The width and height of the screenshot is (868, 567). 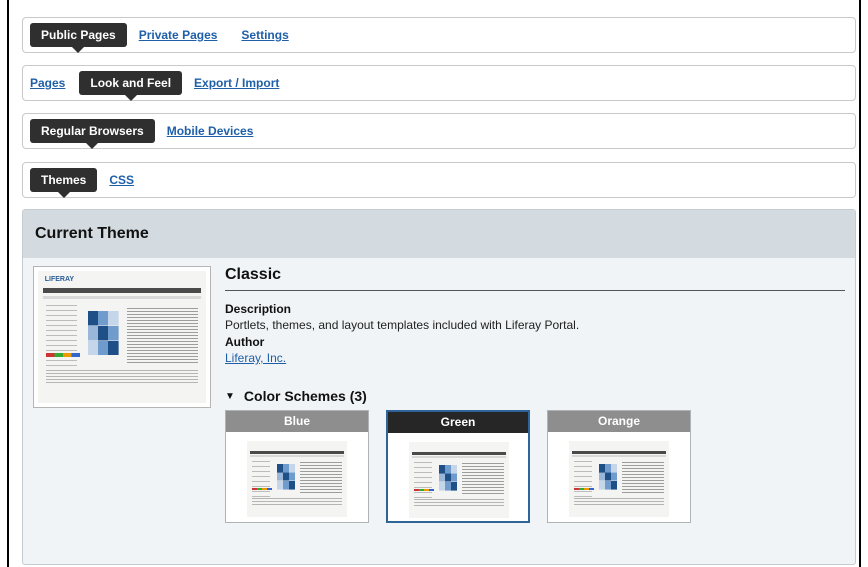 I want to click on color-scheme-blue: Blue, so click(x=297, y=466).